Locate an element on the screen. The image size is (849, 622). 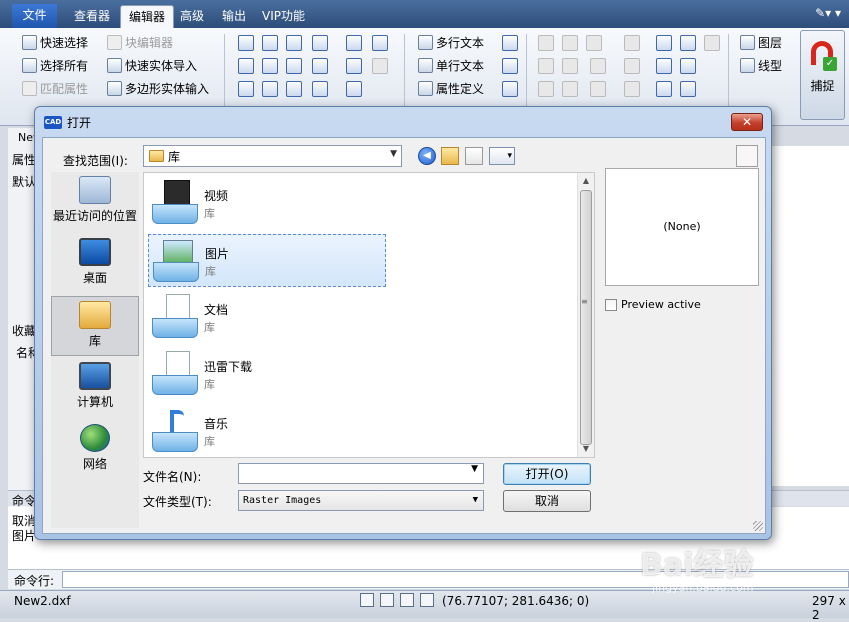
layer-button: 图层 is located at coordinates (761, 42).